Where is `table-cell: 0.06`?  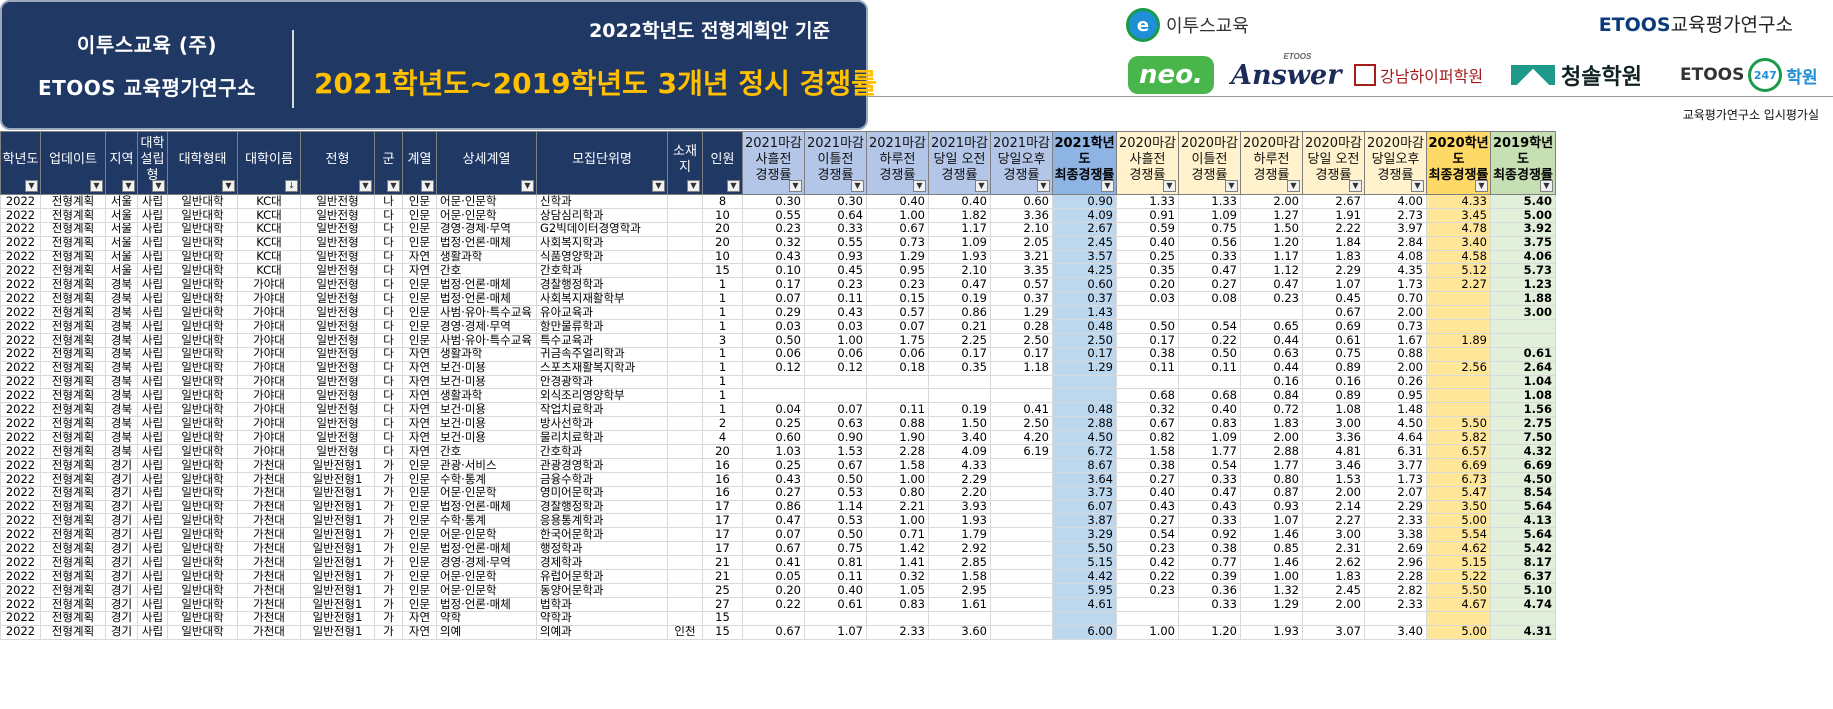 table-cell: 0.06 is located at coordinates (835, 354).